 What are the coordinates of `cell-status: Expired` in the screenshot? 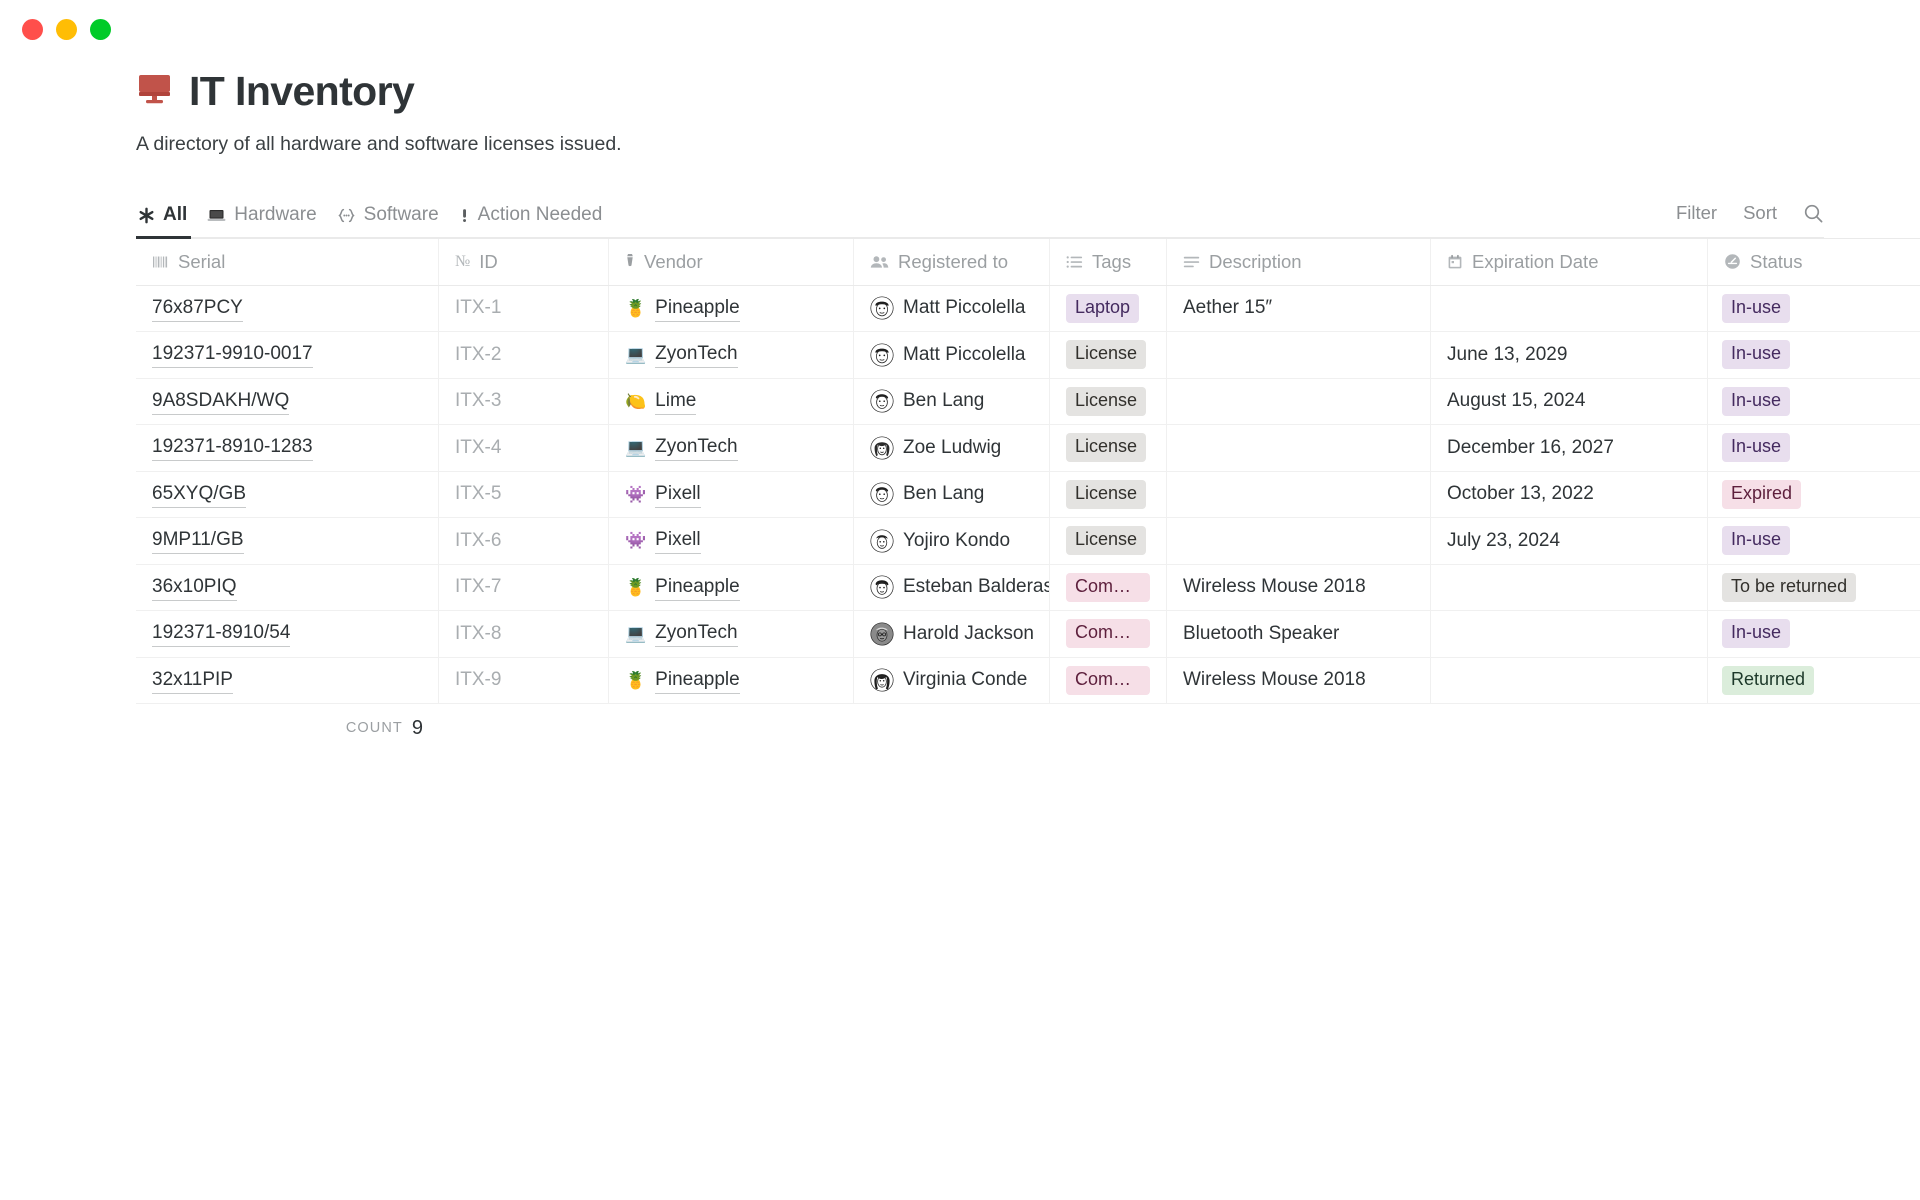 It's located at (1814, 495).